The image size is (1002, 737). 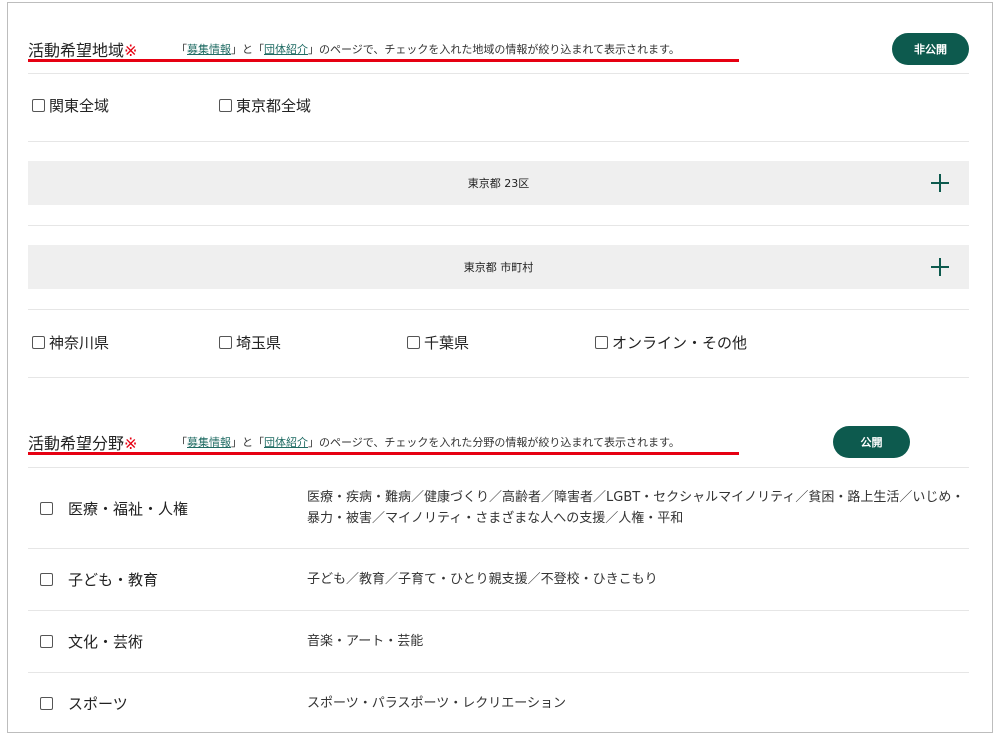 What do you see at coordinates (498, 642) in the screenshot?
I see `field-row-culture-arts: 文化・芸術 音楽・アート・芸能` at bounding box center [498, 642].